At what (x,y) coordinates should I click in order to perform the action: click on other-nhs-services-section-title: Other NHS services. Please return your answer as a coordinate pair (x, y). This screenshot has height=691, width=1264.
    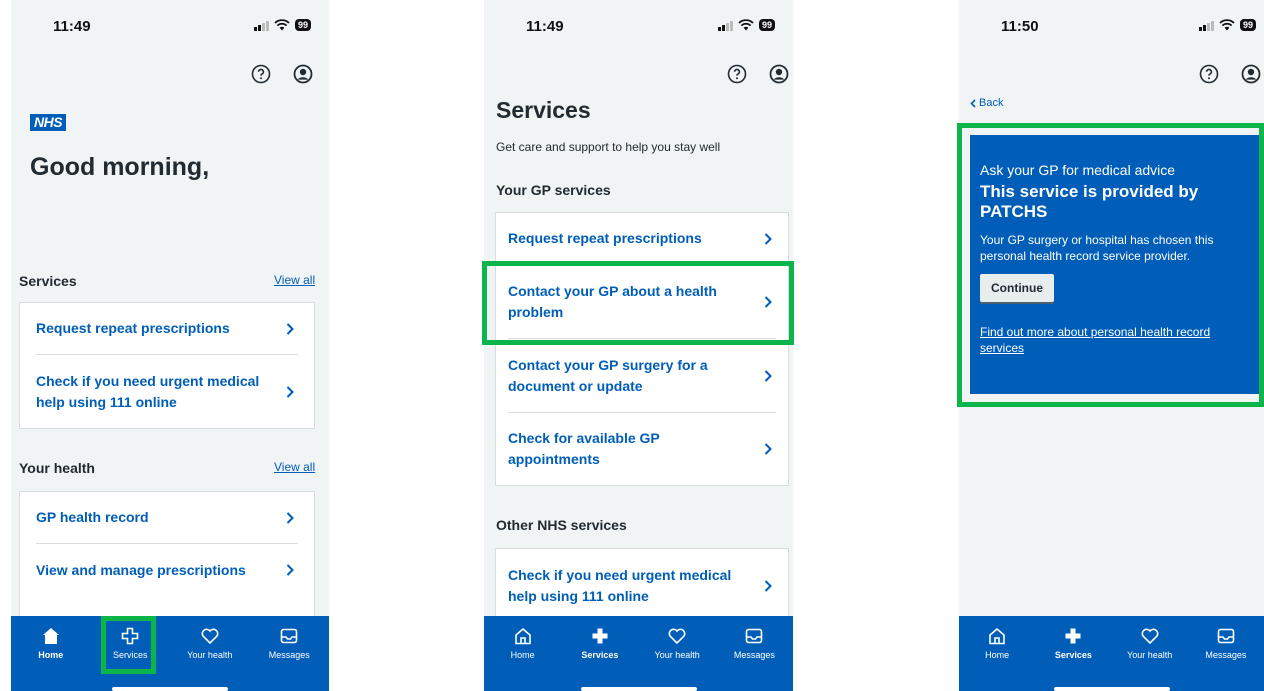
    Looking at the image, I should click on (561, 525).